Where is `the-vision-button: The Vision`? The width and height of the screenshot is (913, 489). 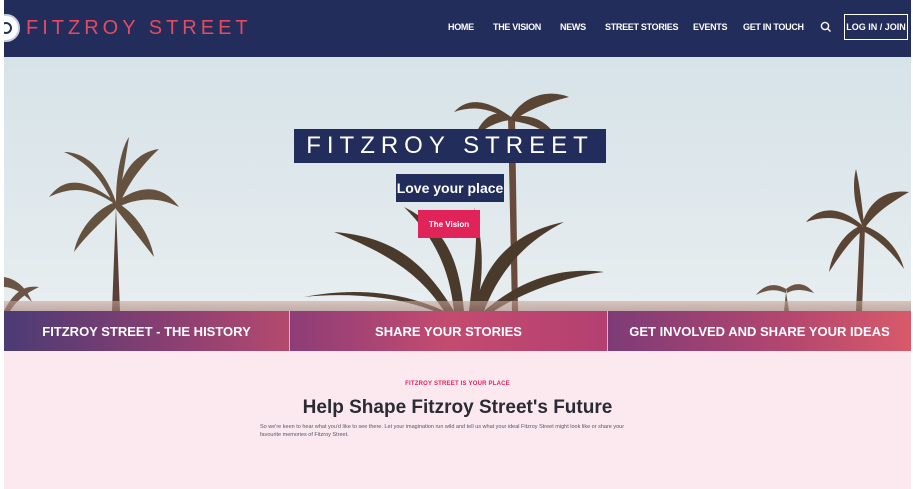
the-vision-button: The Vision is located at coordinates (449, 224).